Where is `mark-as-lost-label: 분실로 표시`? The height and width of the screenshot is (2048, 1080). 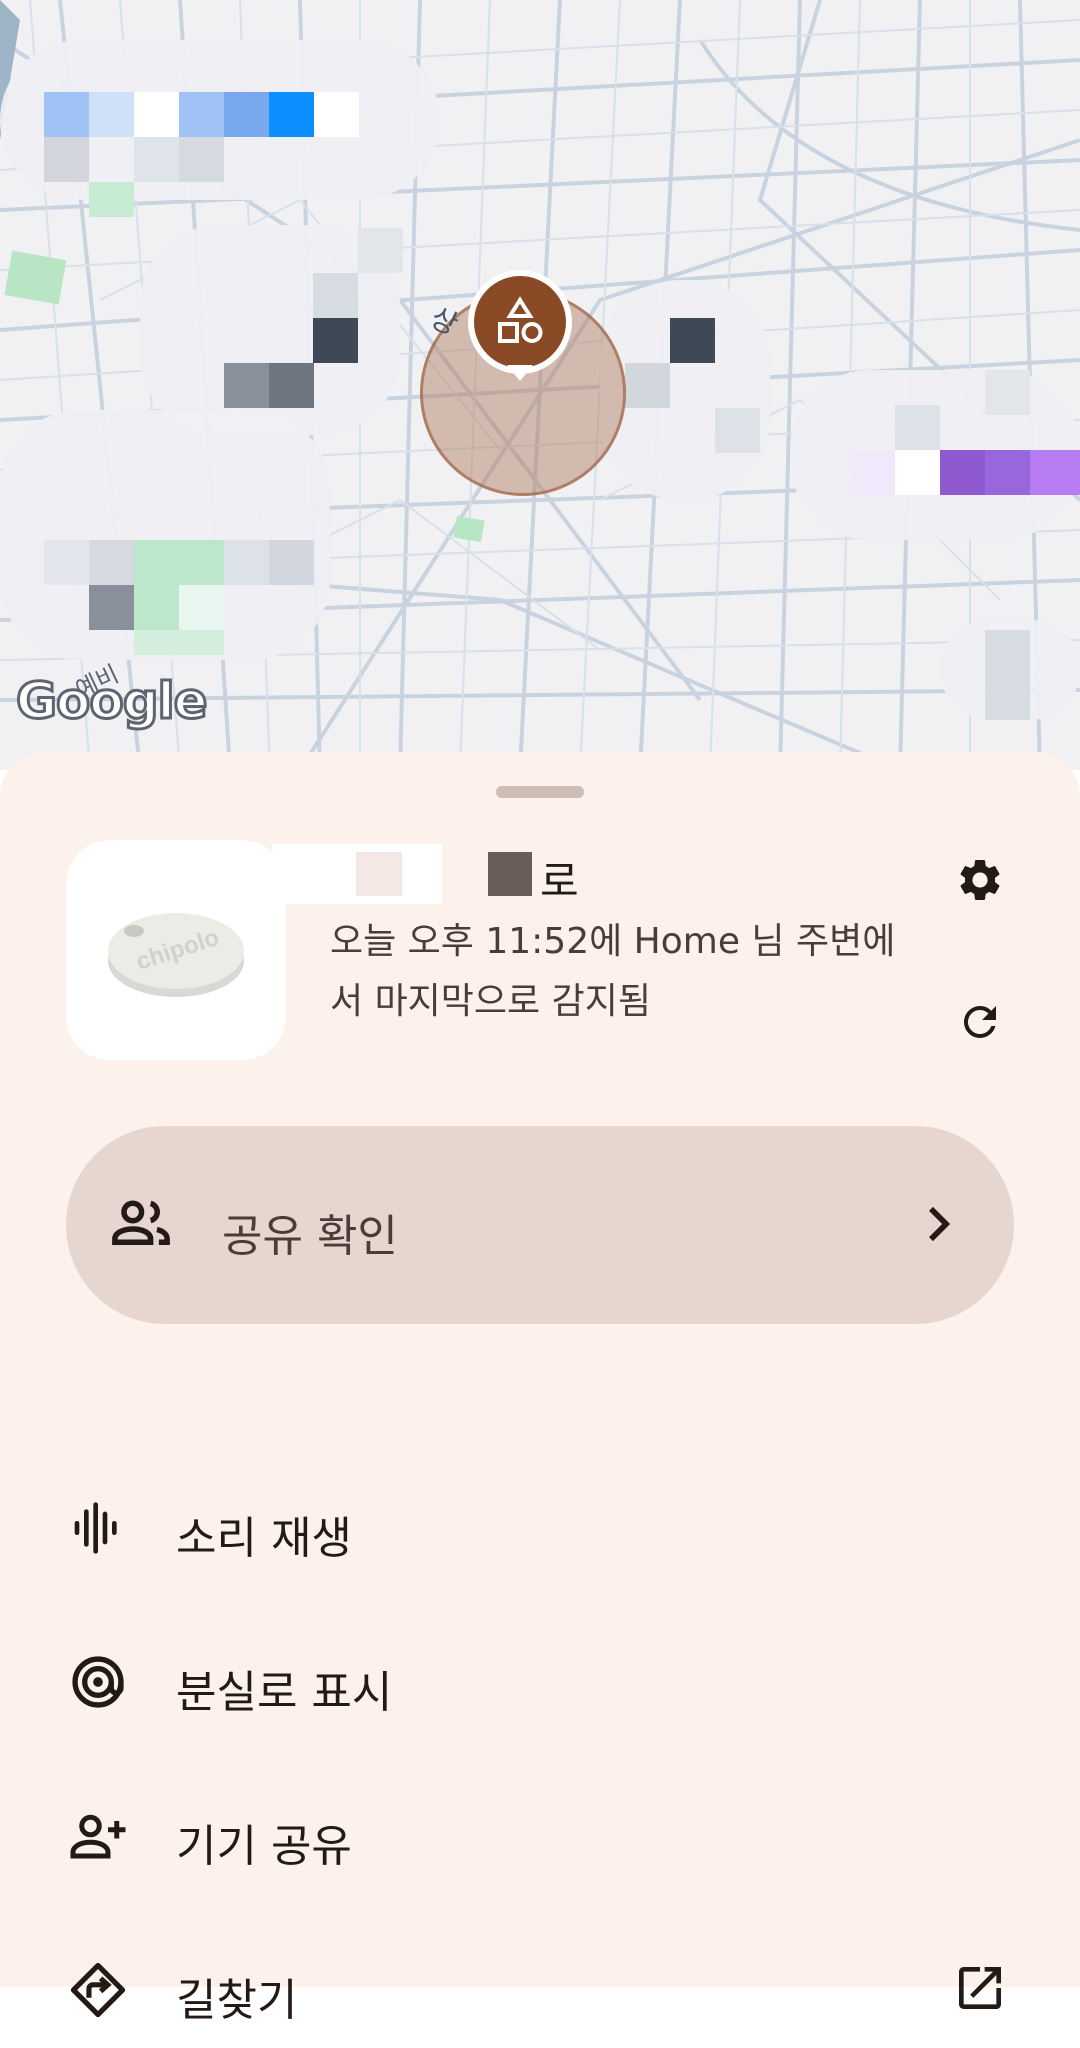 mark-as-lost-label: 분실로 표시 is located at coordinates (284, 1692).